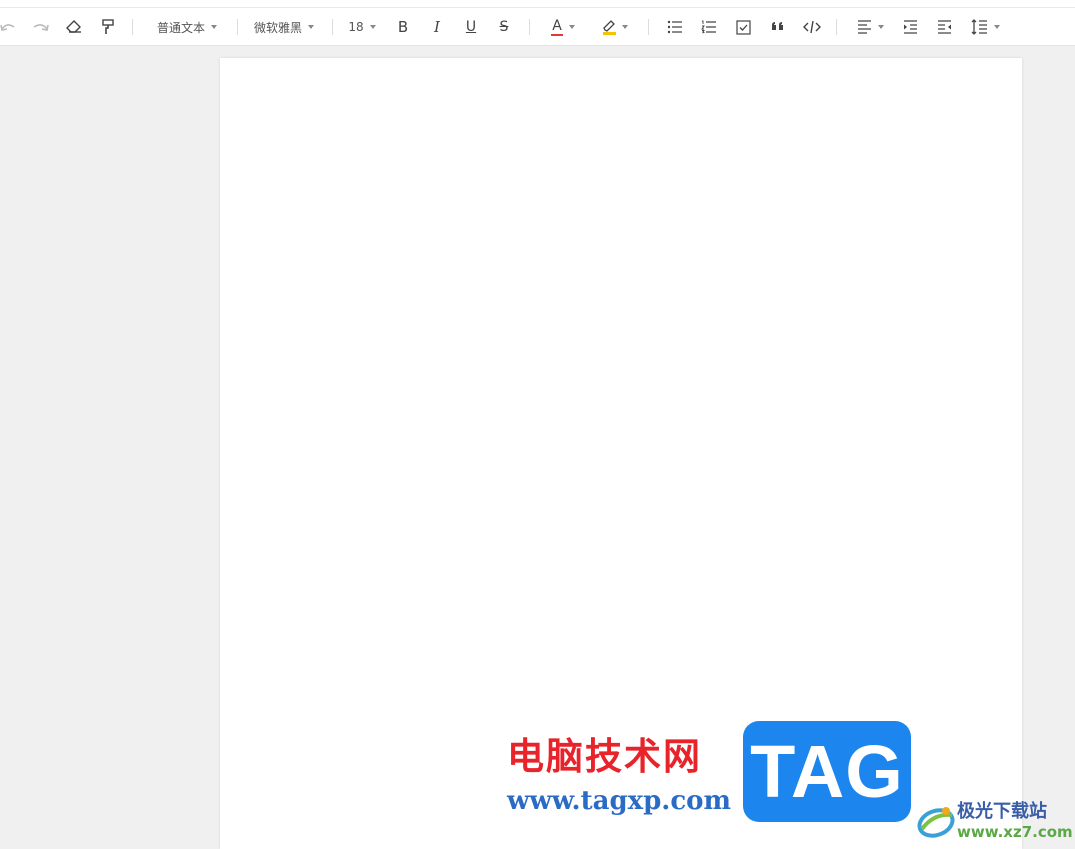  Describe the element at coordinates (557, 34) in the screenshot. I see `font-color-swatch` at that location.